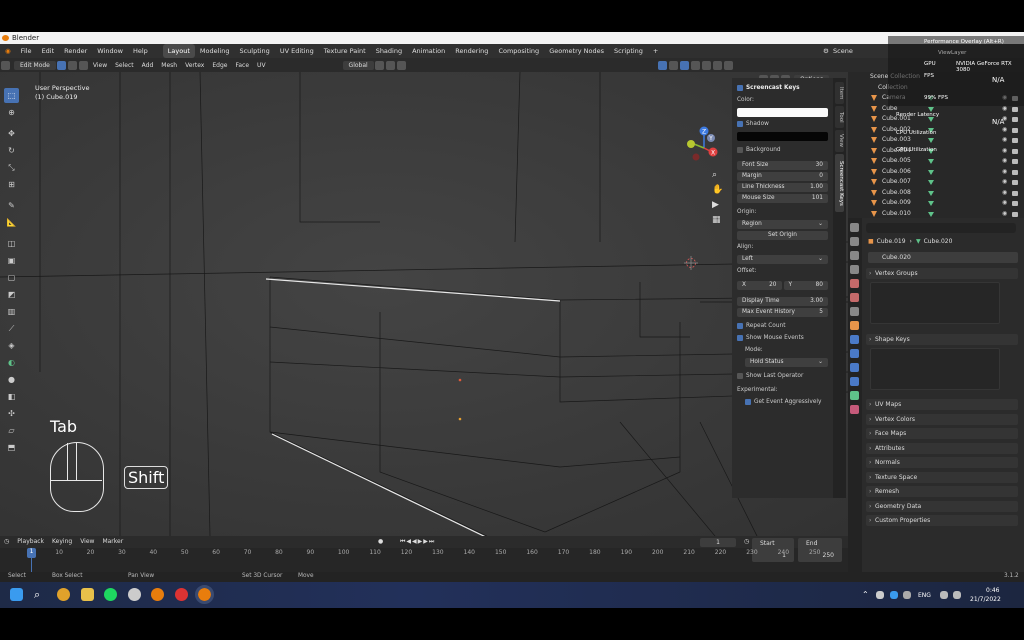 This screenshot has height=640, width=1024. What do you see at coordinates (936, 140) in the screenshot?
I see `outliner-item: Cube.003 ◉` at bounding box center [936, 140].